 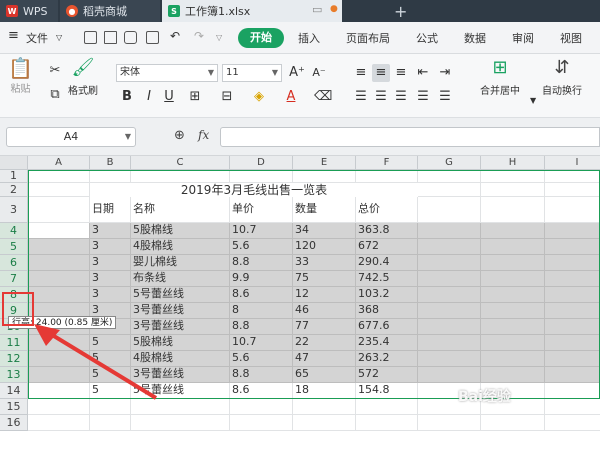 What do you see at coordinates (261, 210) in the screenshot?
I see `cell-d3: 单价` at bounding box center [261, 210].